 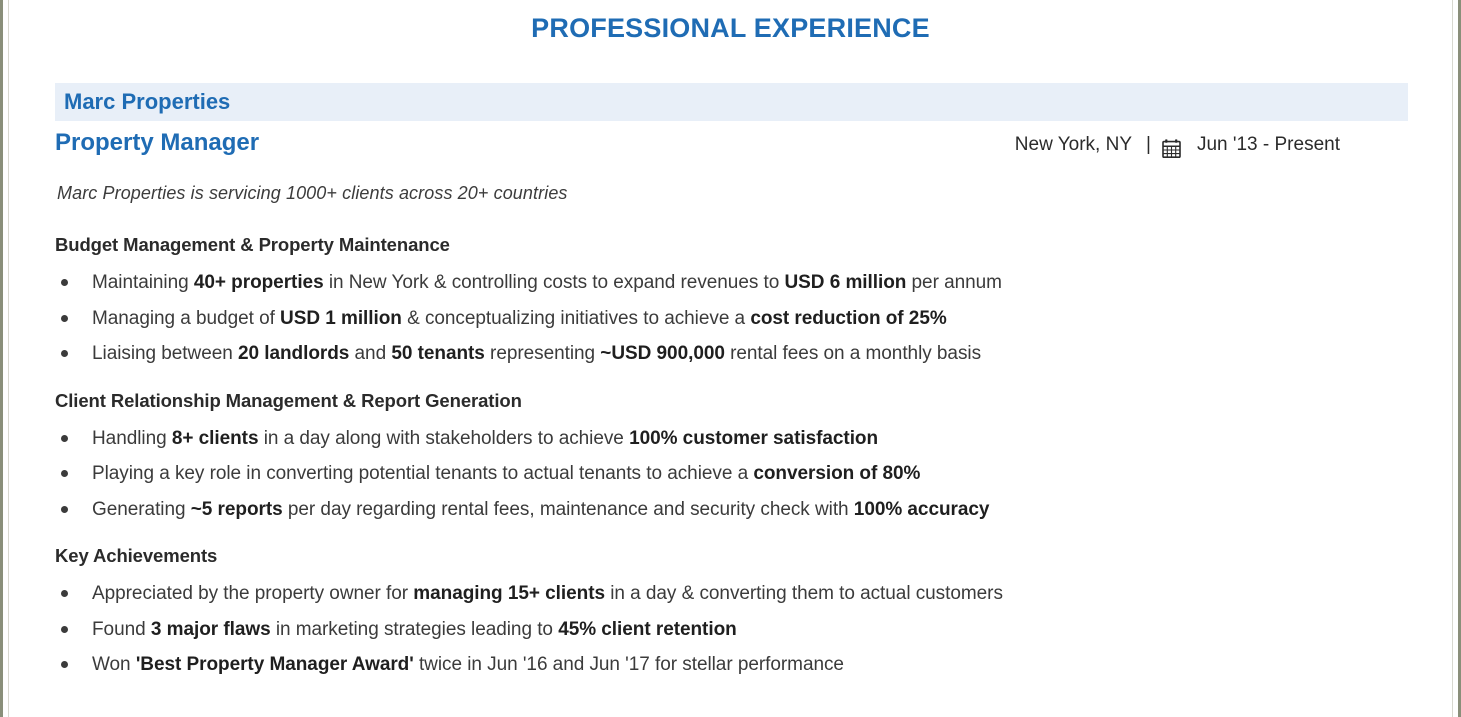 I want to click on bullet-highlight: ~5 reports, so click(x=236, y=509).